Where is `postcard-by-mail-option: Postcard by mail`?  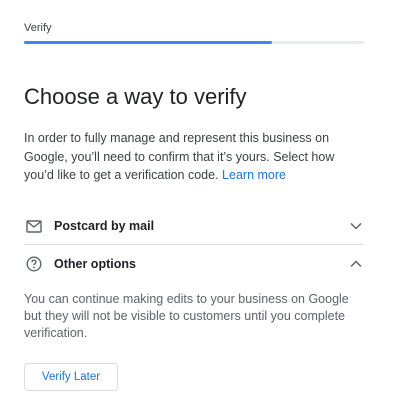 postcard-by-mail-option: Postcard by mail is located at coordinates (194, 226).